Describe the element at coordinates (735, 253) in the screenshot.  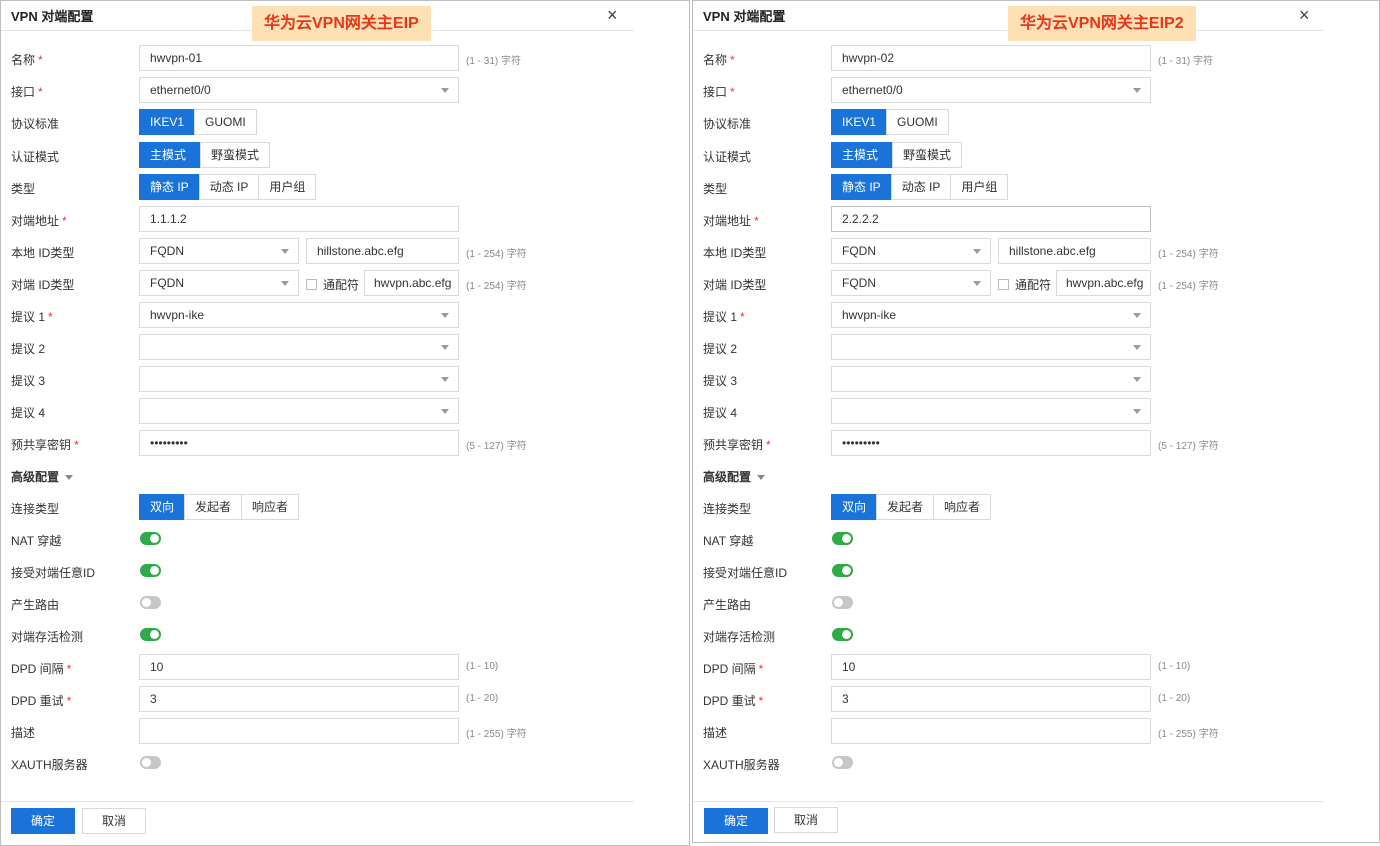
I see `local-id-label: 本地 ID类型` at that location.